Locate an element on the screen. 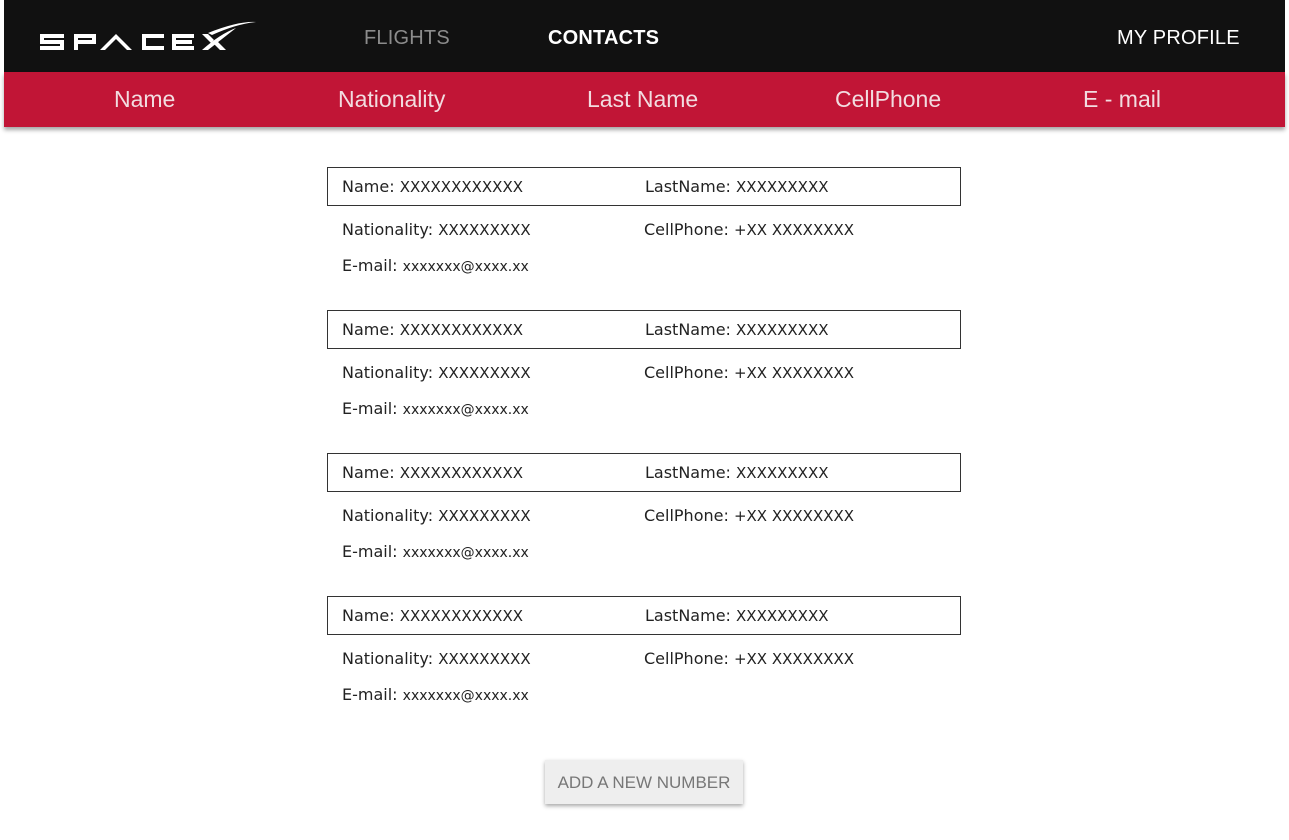 This screenshot has height=840, width=1289. column-header-cellphone: CellPhone is located at coordinates (888, 99).